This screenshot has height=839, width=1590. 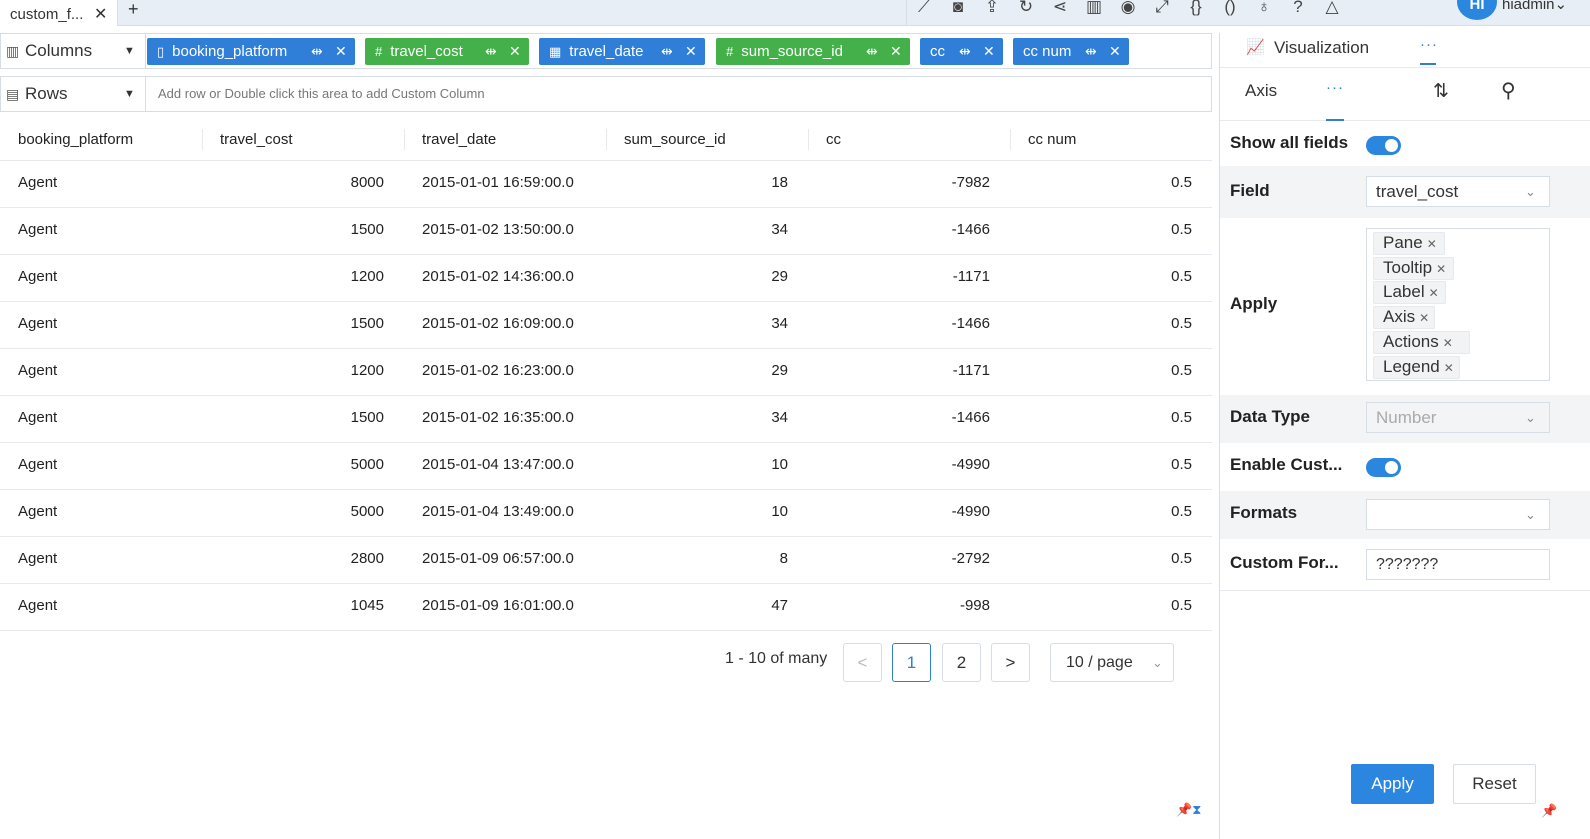 What do you see at coordinates (73, 51) in the screenshot?
I see `columns-shelf-toggle: ▥ Columns ▼` at bounding box center [73, 51].